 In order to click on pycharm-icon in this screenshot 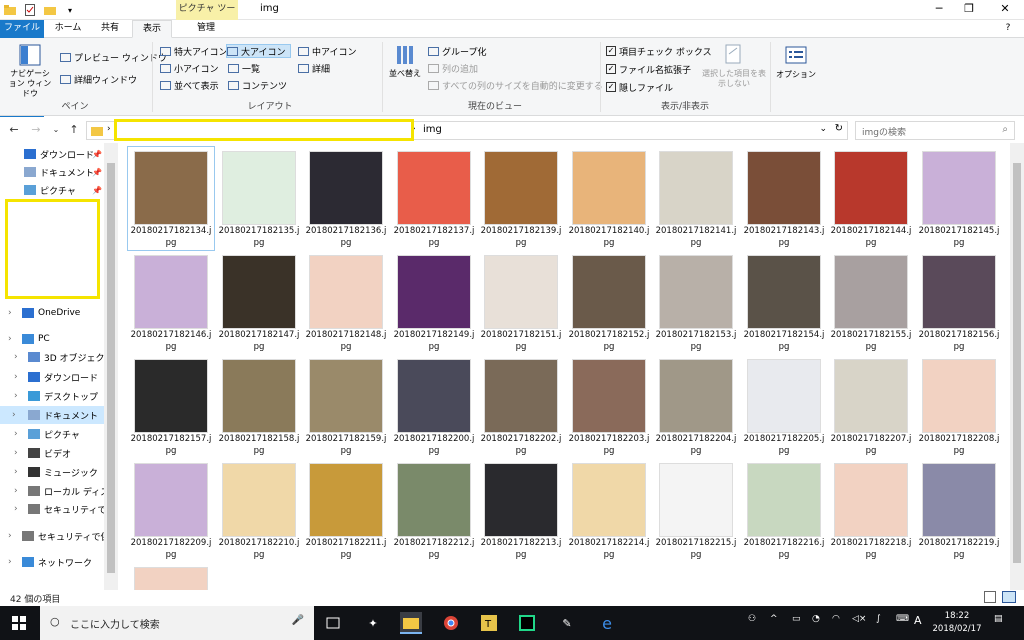, I will do `click(527, 623)`.